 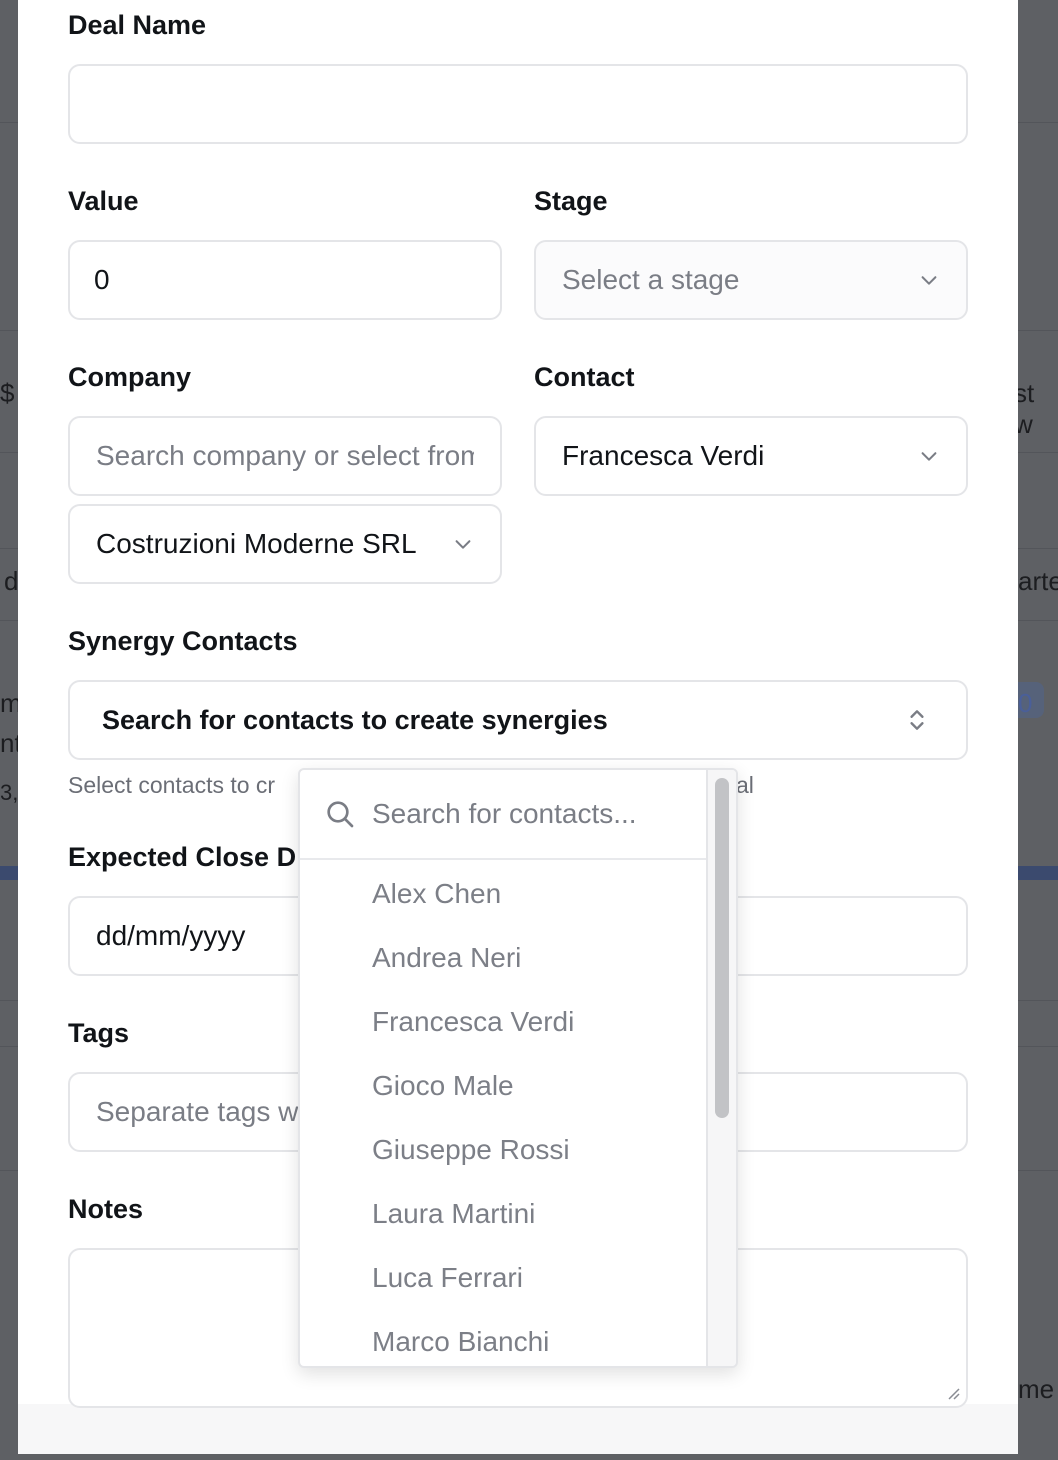 I want to click on chevrons-up-down-icon, so click(x=917, y=720).